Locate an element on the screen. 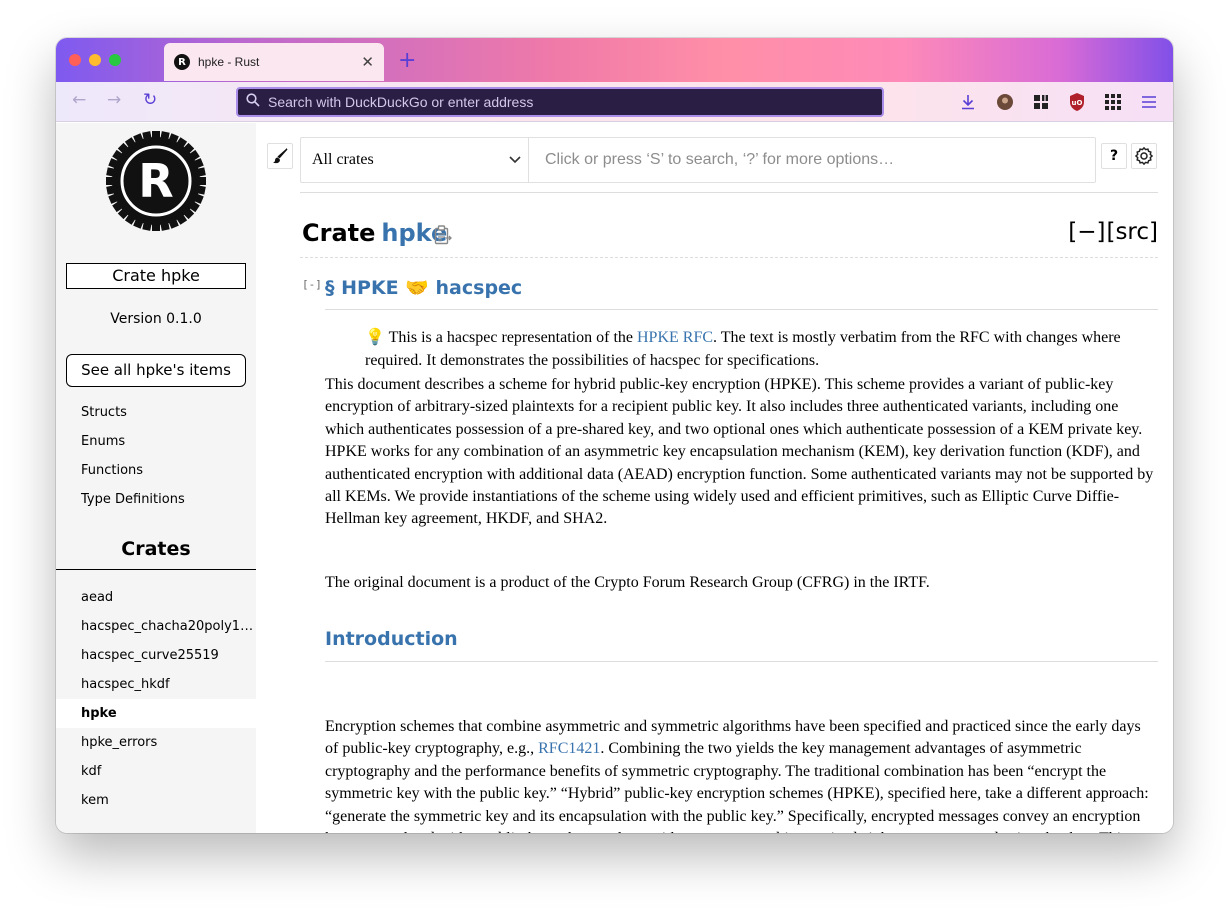  title-divider is located at coordinates (729, 257).